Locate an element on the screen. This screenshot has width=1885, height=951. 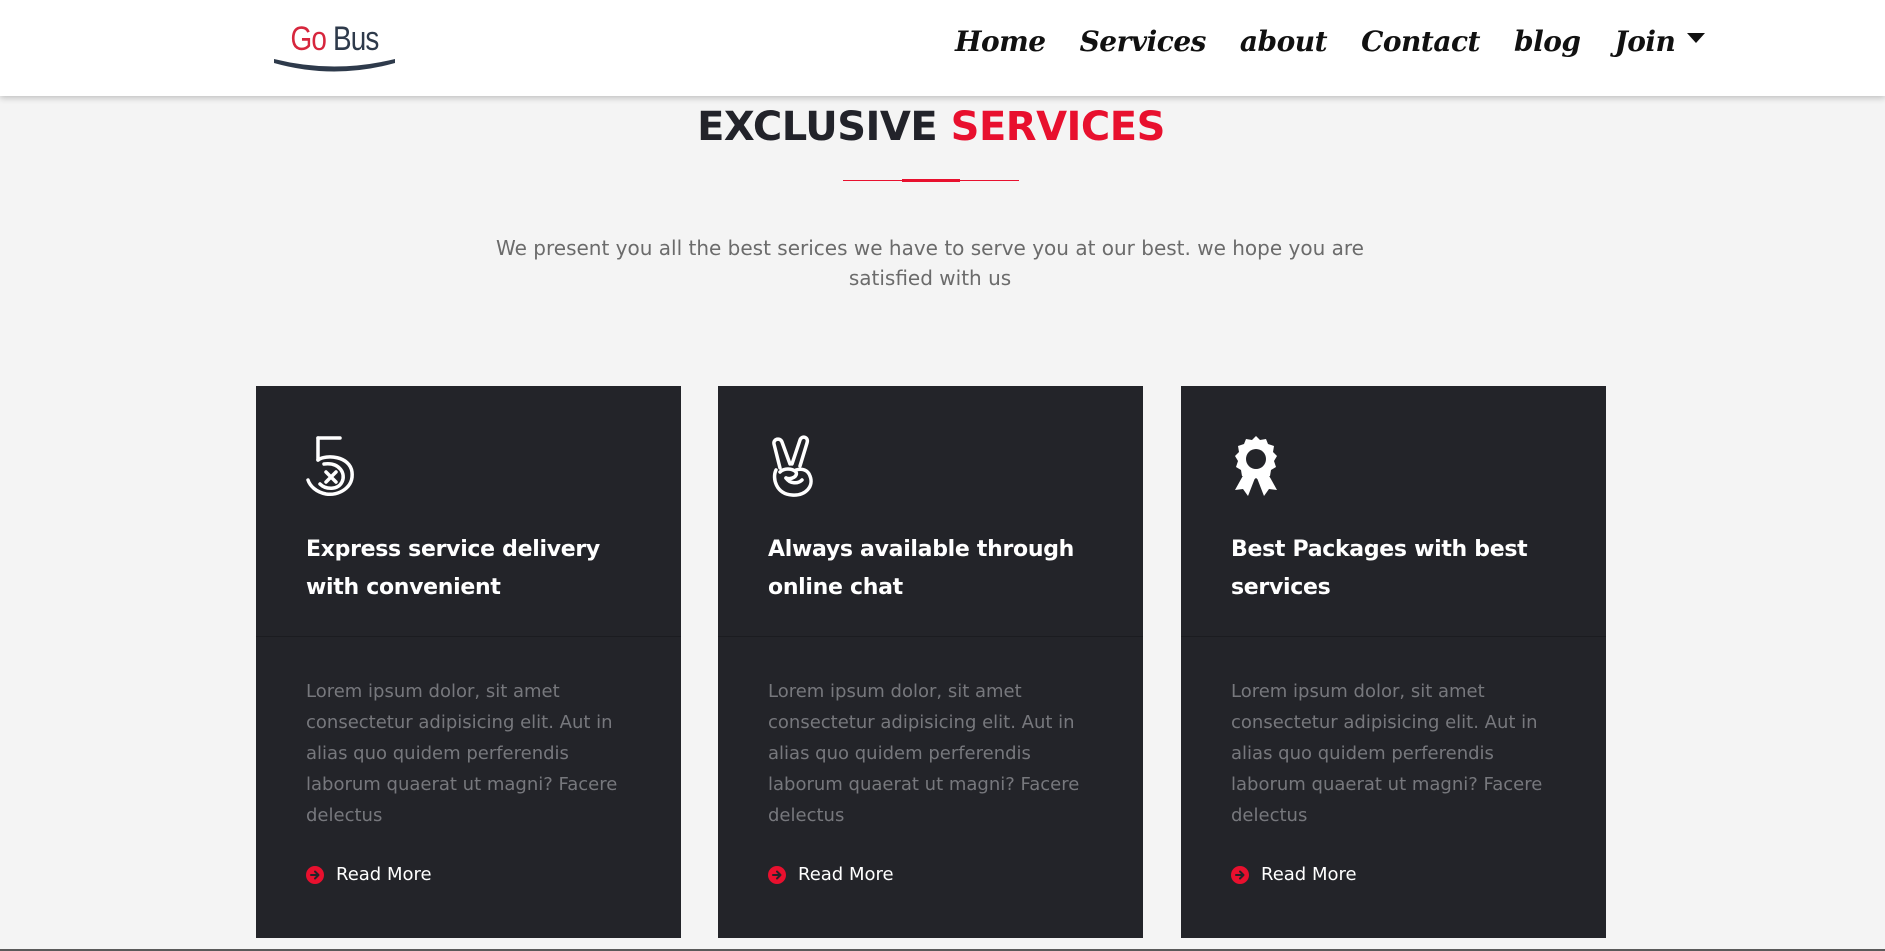
nav-blog: blog is located at coordinates (1547, 42).